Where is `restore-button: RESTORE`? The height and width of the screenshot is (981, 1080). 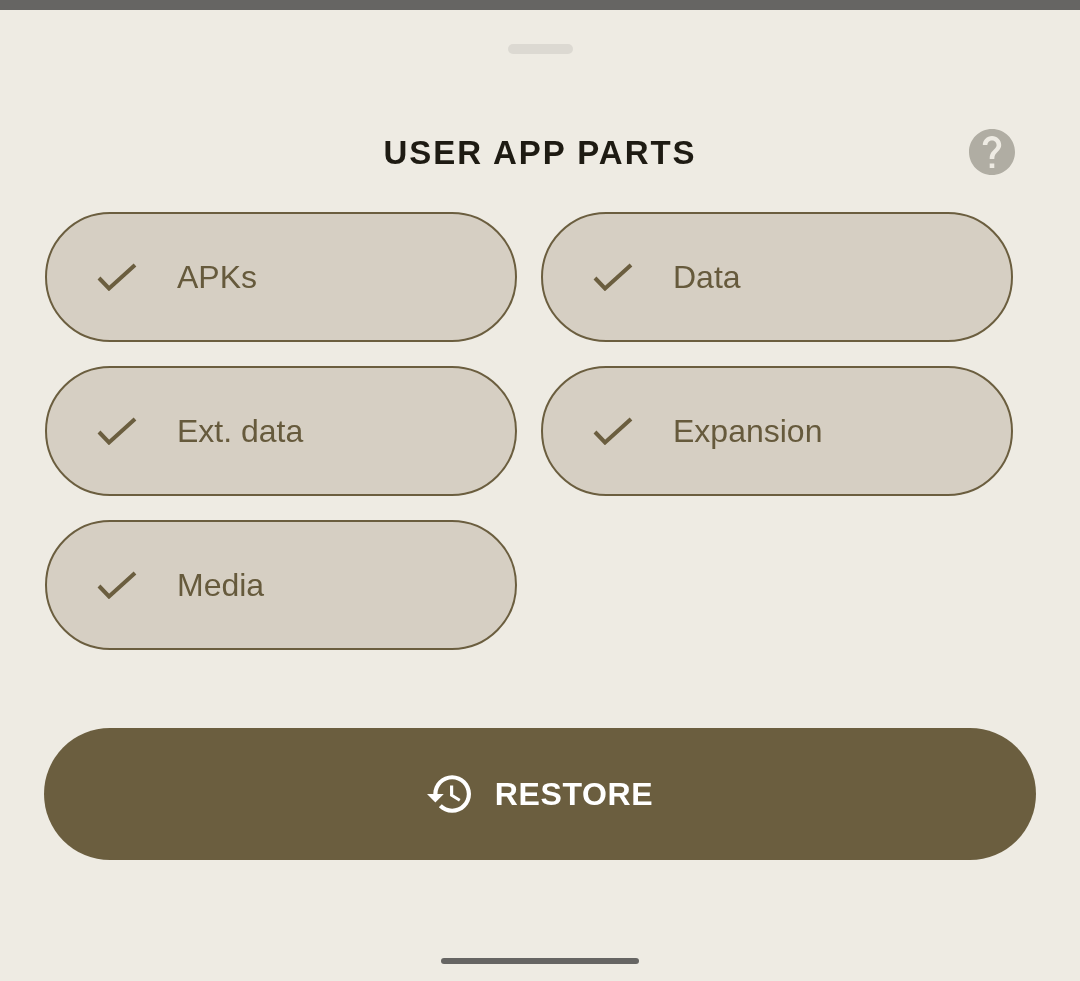
restore-button: RESTORE is located at coordinates (540, 794).